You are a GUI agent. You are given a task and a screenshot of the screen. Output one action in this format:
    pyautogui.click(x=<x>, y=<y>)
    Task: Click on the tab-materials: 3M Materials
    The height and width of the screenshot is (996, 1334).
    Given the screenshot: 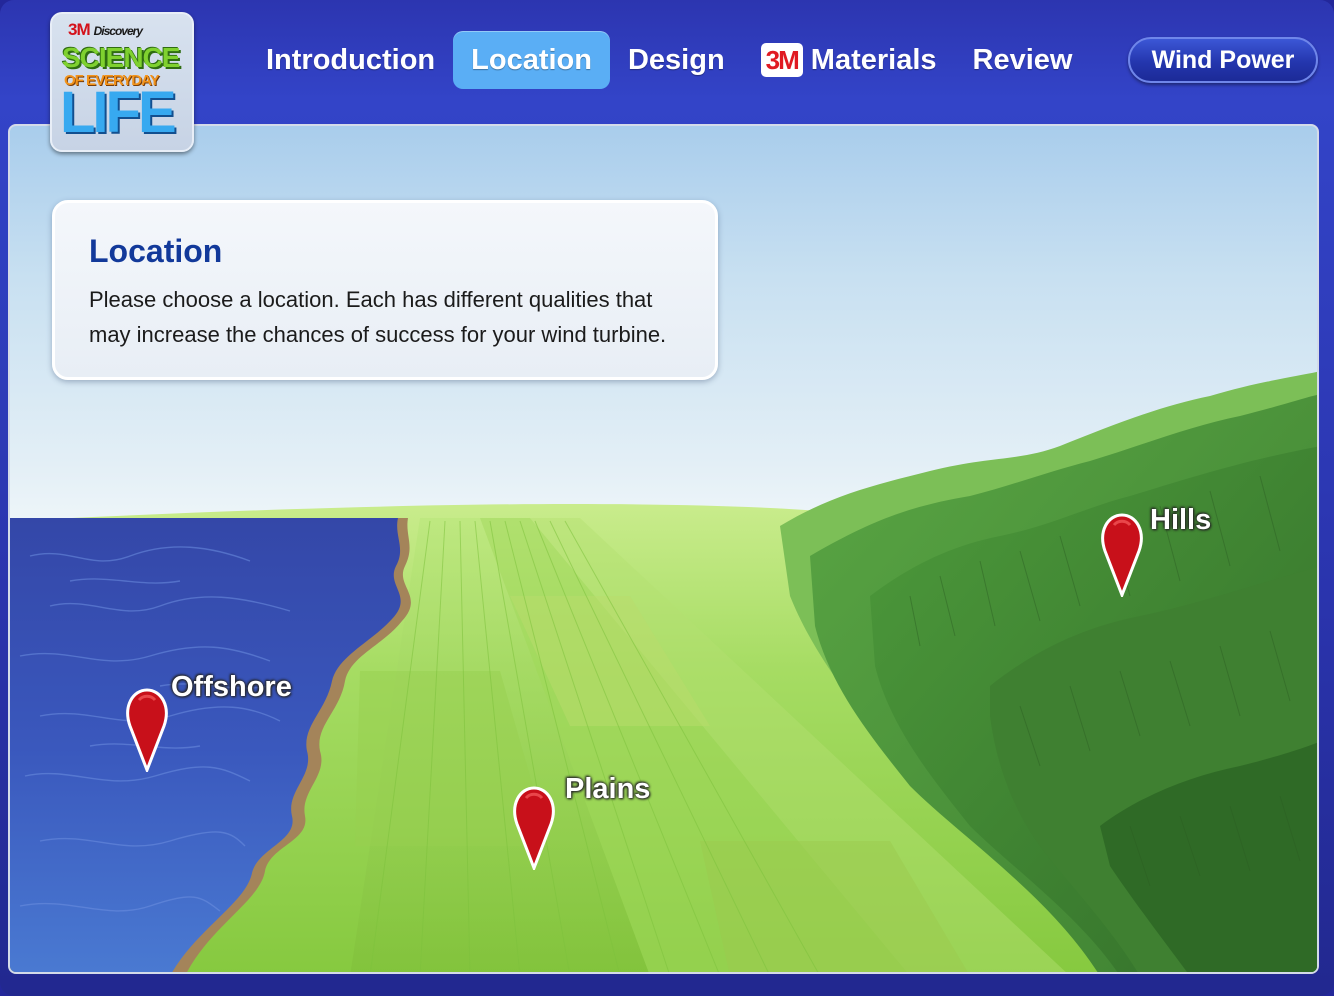 What is the action you would take?
    pyautogui.click(x=849, y=60)
    